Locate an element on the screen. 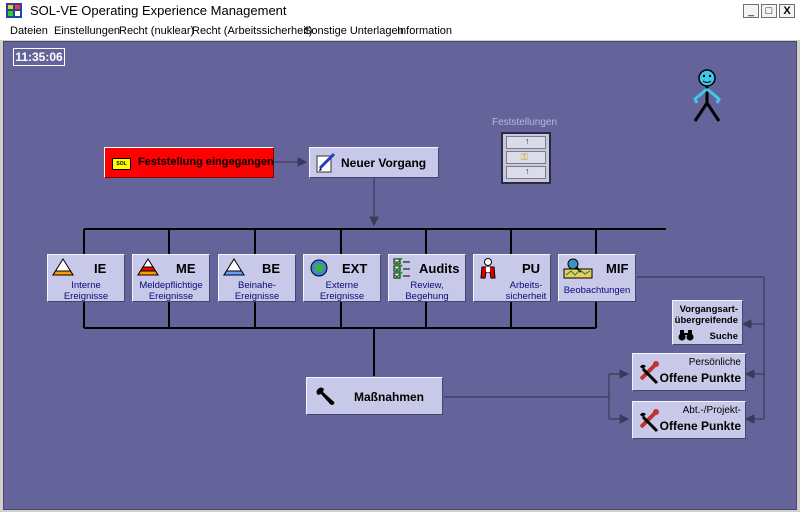 This screenshot has height=512, width=800. category-me-button: ME Meldepflichtige Ereignisse is located at coordinates (171, 278).